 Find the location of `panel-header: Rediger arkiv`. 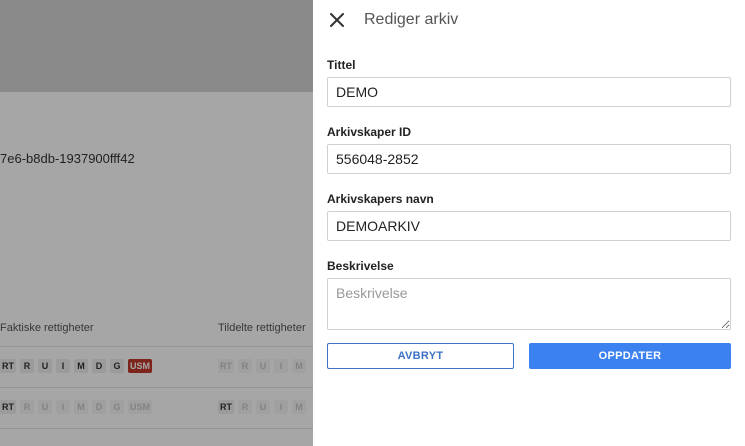

panel-header: Rediger arkiv is located at coordinates (392, 20).